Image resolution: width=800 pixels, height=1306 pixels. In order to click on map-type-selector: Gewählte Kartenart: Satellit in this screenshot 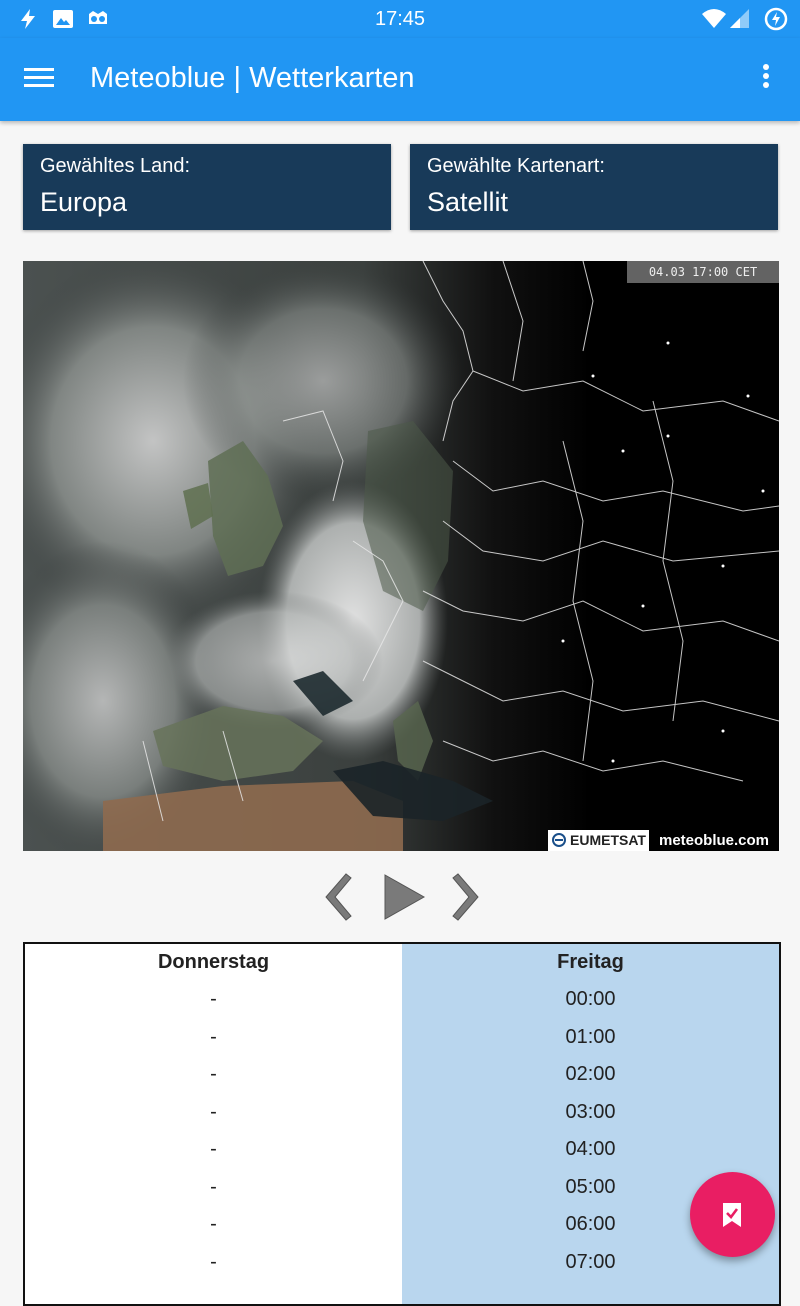, I will do `click(594, 187)`.